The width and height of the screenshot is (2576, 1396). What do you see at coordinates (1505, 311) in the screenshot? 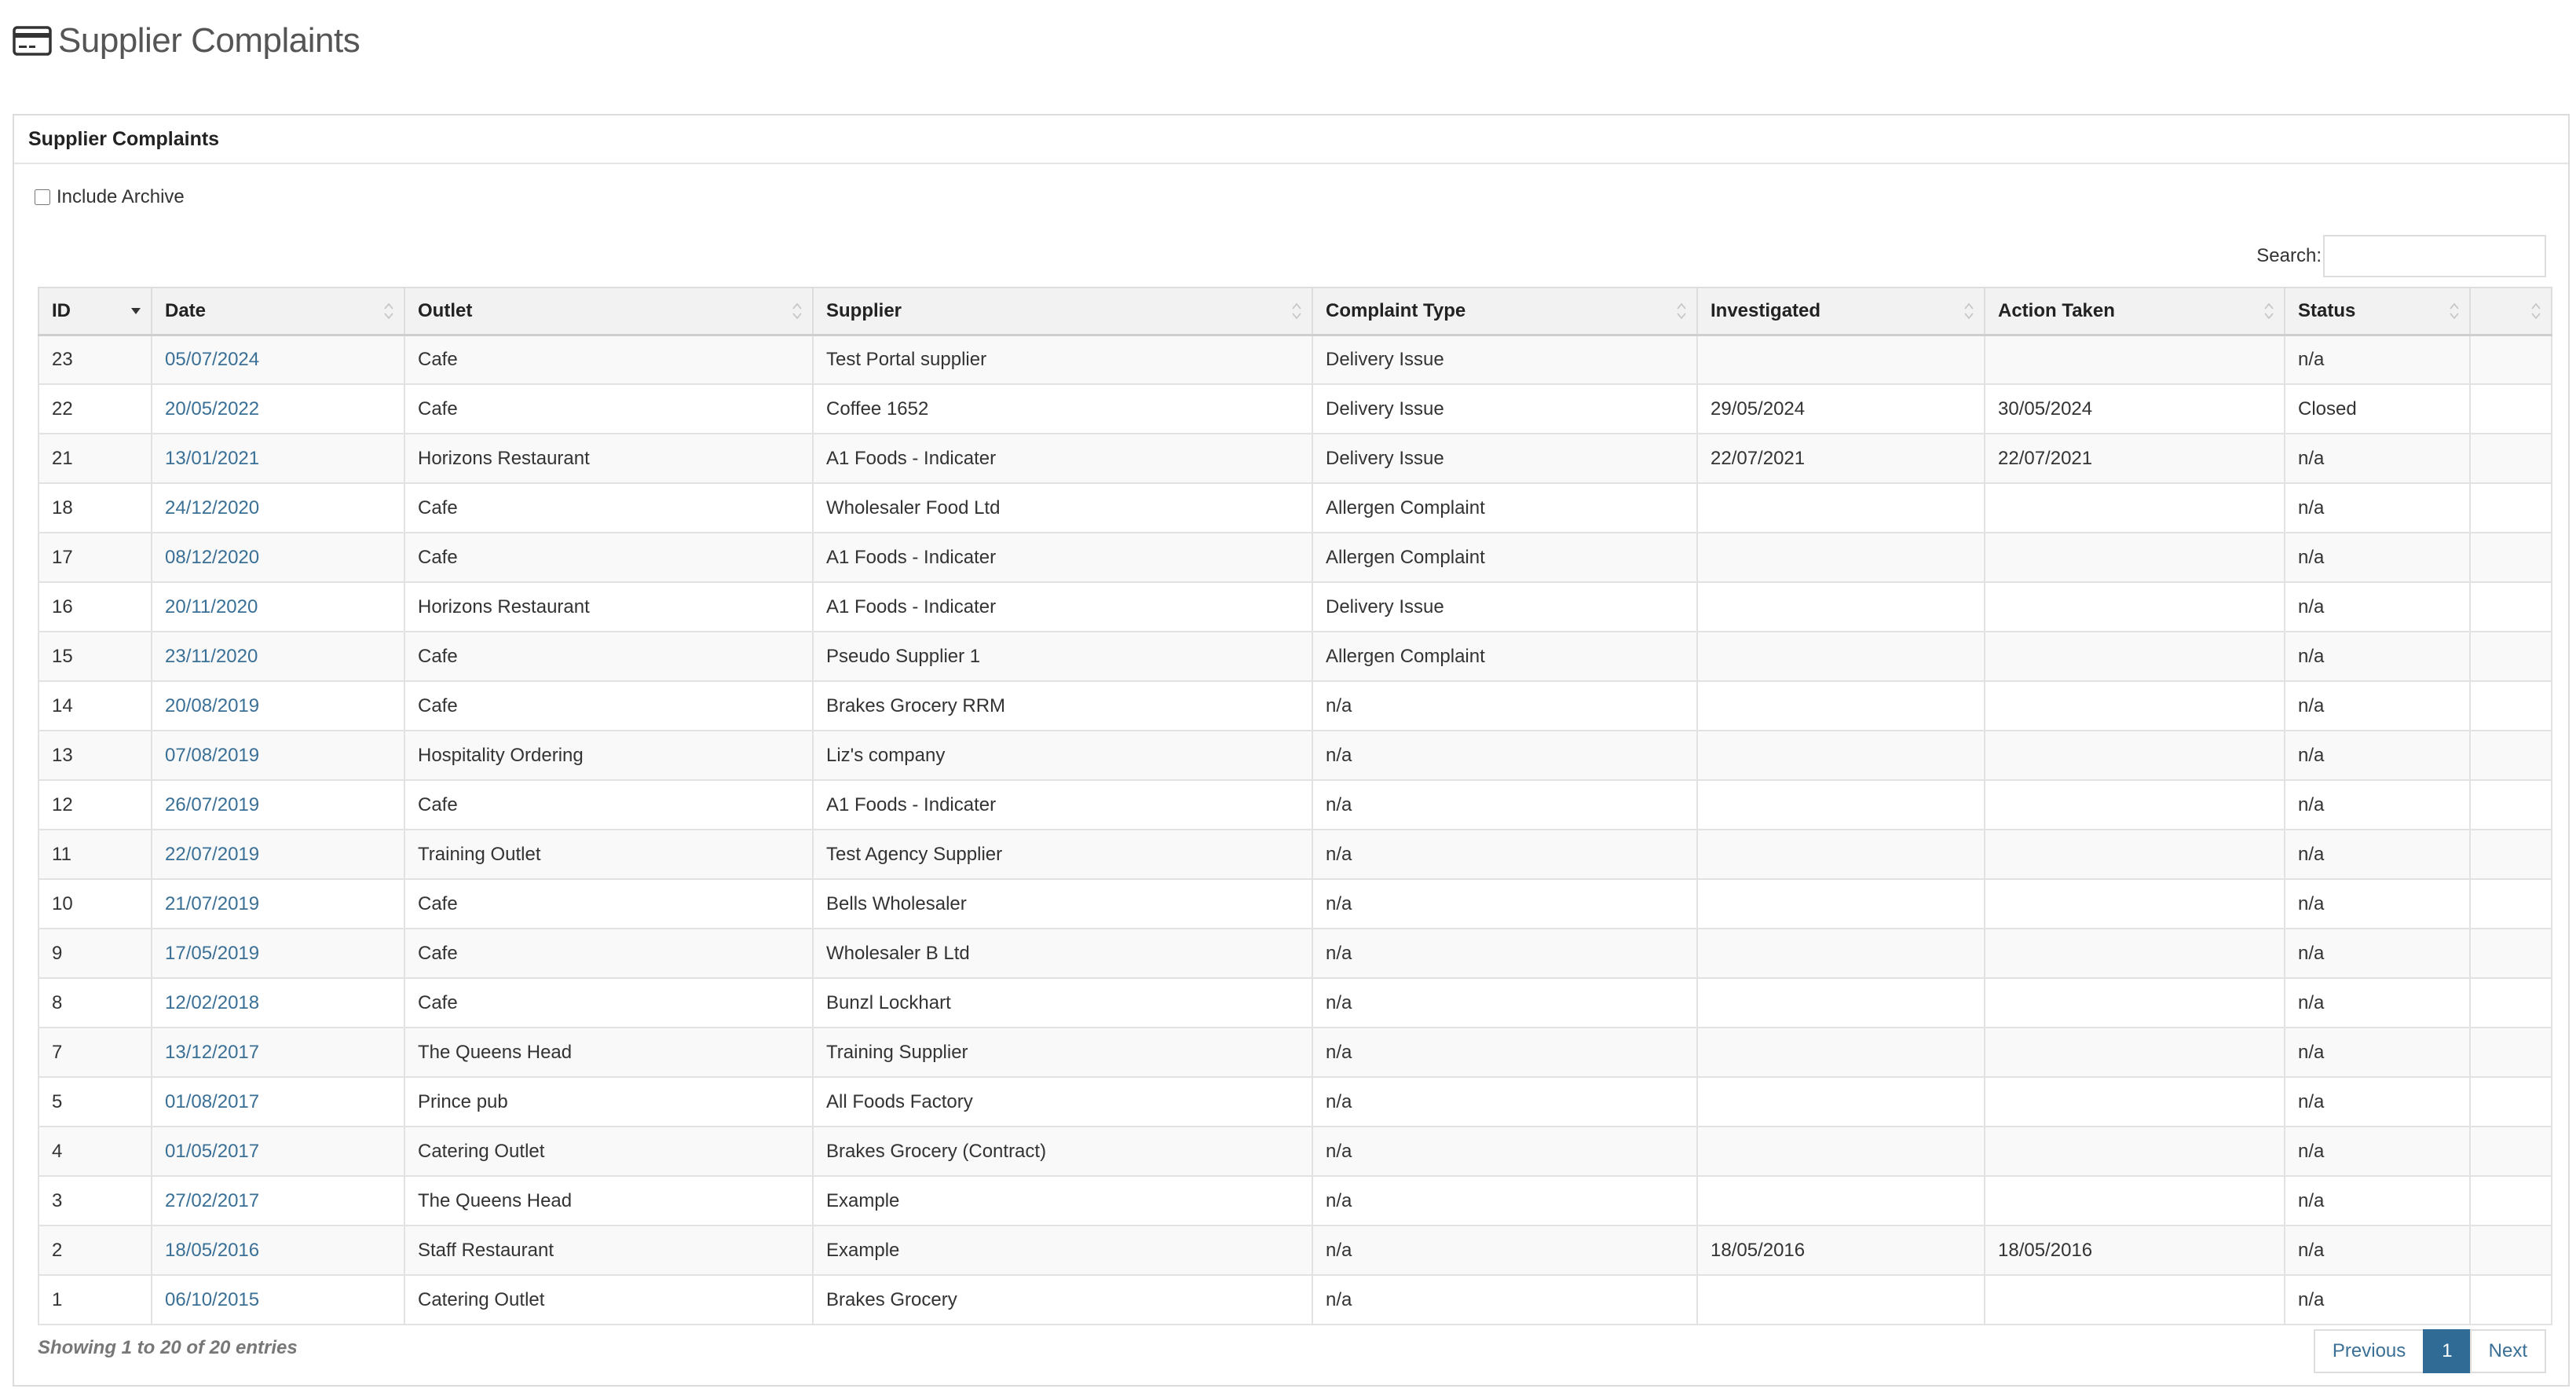
I see `column-header-complaint-type: Complaint Type` at bounding box center [1505, 311].